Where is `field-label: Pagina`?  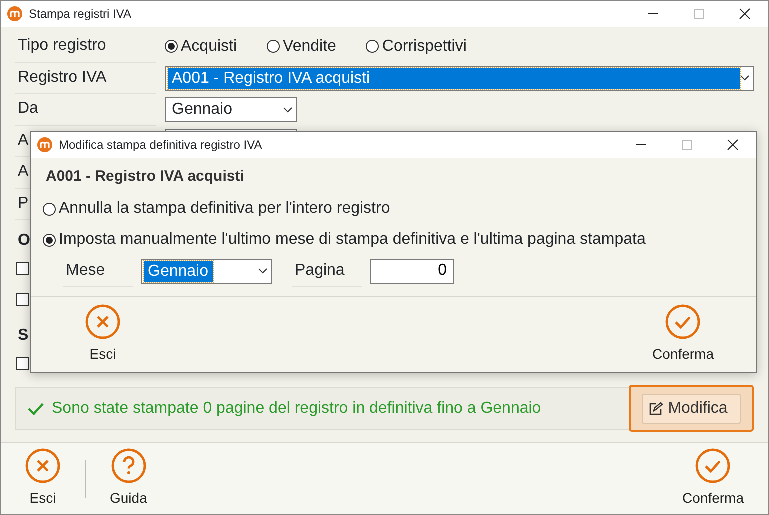 field-label: Pagina is located at coordinates (327, 271).